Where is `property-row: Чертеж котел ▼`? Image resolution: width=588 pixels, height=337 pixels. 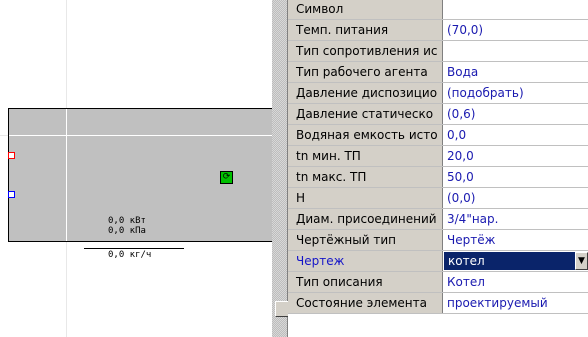 property-row: Чертеж котел ▼ is located at coordinates (438, 261).